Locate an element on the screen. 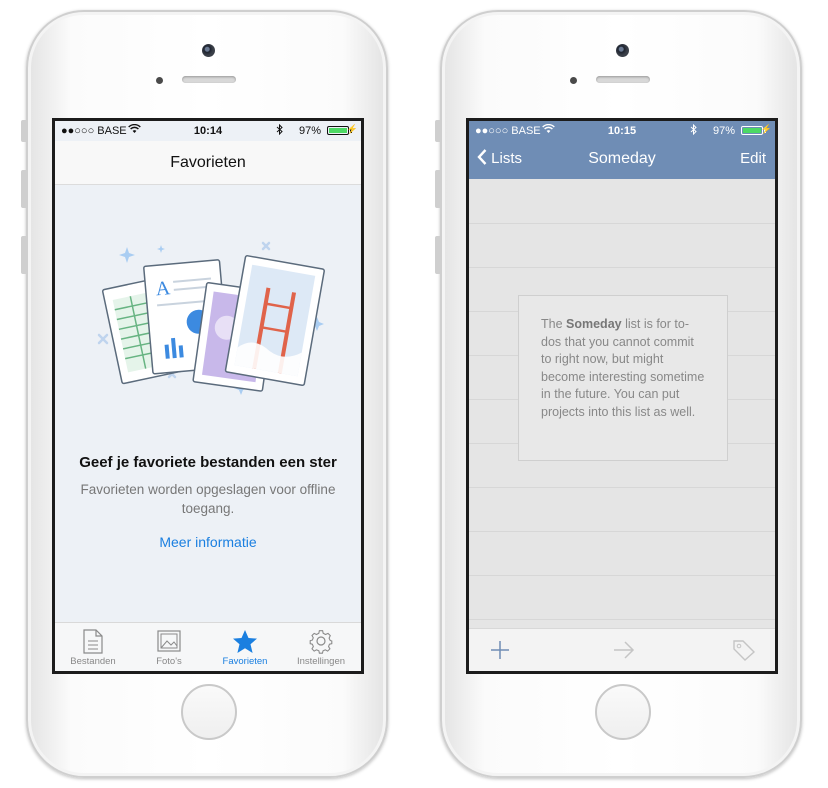 The height and width of the screenshot is (788, 828). tag-icon is located at coordinates (744, 650).